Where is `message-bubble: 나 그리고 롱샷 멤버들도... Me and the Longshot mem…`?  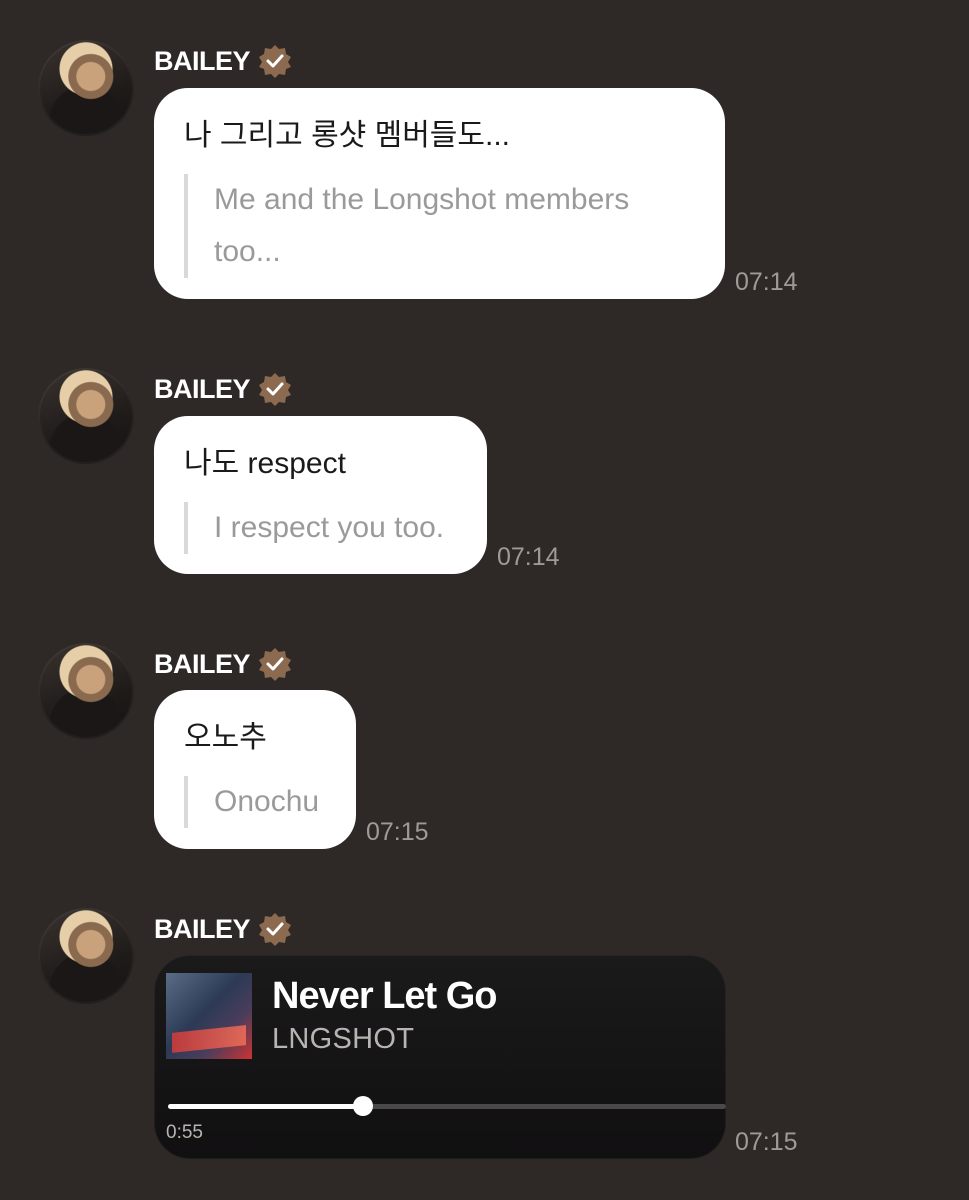 message-bubble: 나 그리고 롱샷 멤버들도... Me and the Longshot mem… is located at coordinates (439, 193).